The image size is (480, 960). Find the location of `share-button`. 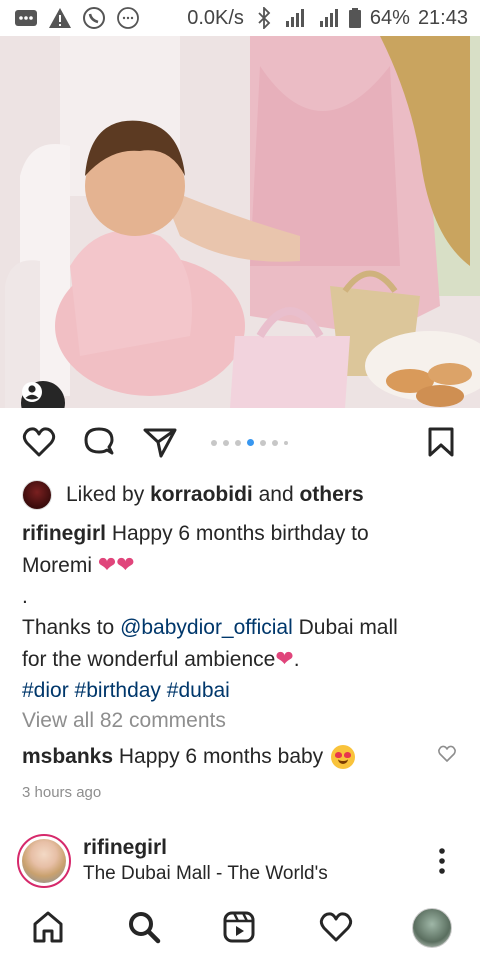

share-button is located at coordinates (160, 442).